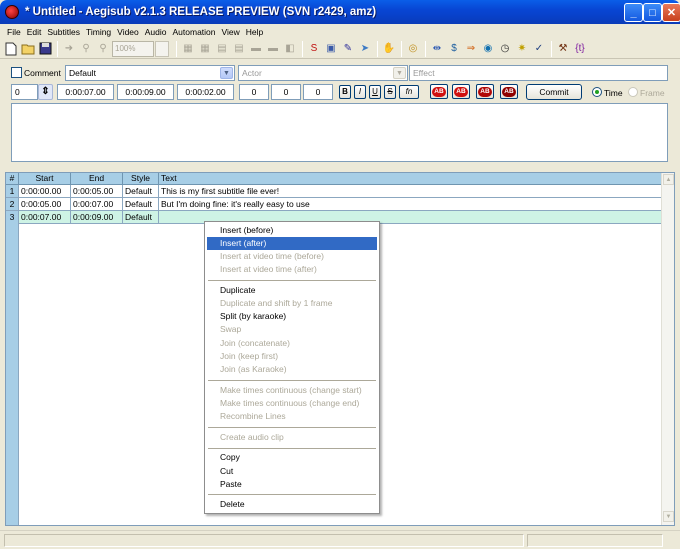 The height and width of the screenshot is (549, 680). I want to click on subs-jump-end-icon: ▦, so click(205, 49).